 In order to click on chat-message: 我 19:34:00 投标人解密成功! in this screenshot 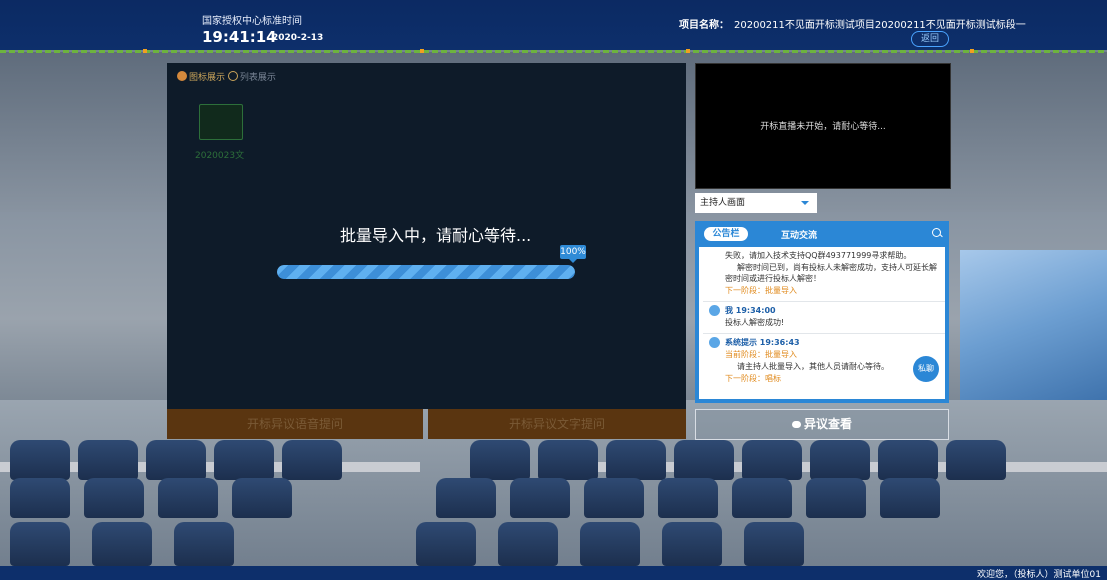, I will do `click(824, 318)`.